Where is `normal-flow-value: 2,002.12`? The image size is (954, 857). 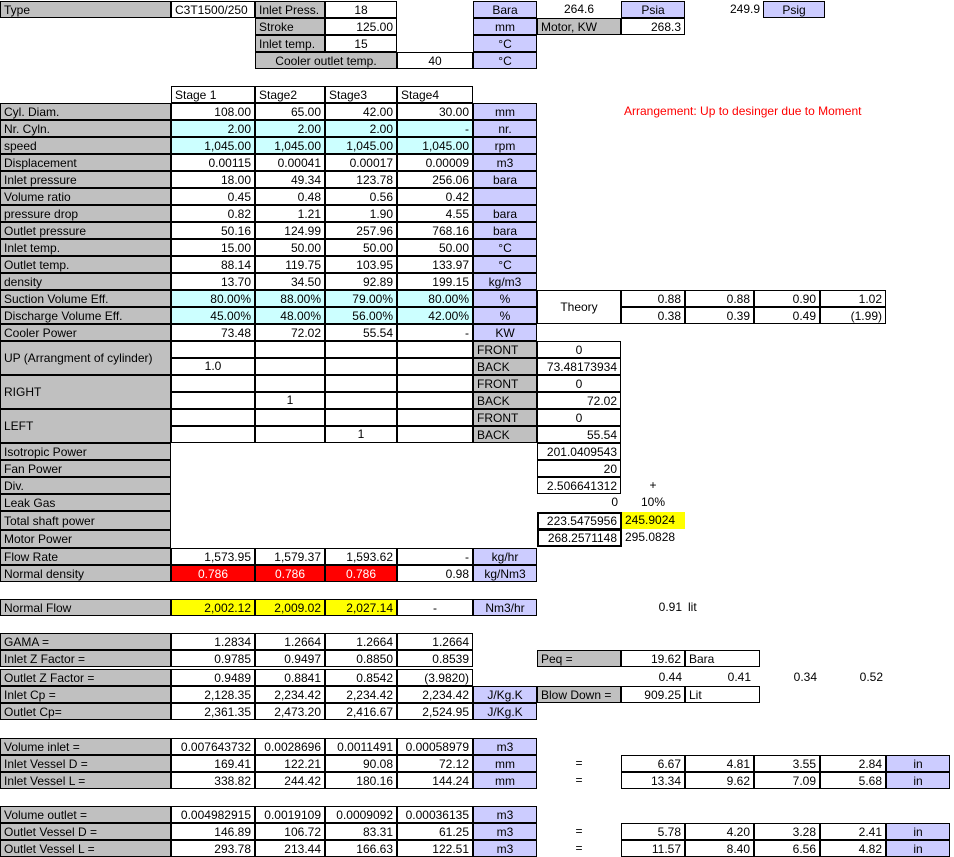 normal-flow-value: 2,002.12 is located at coordinates (213, 607).